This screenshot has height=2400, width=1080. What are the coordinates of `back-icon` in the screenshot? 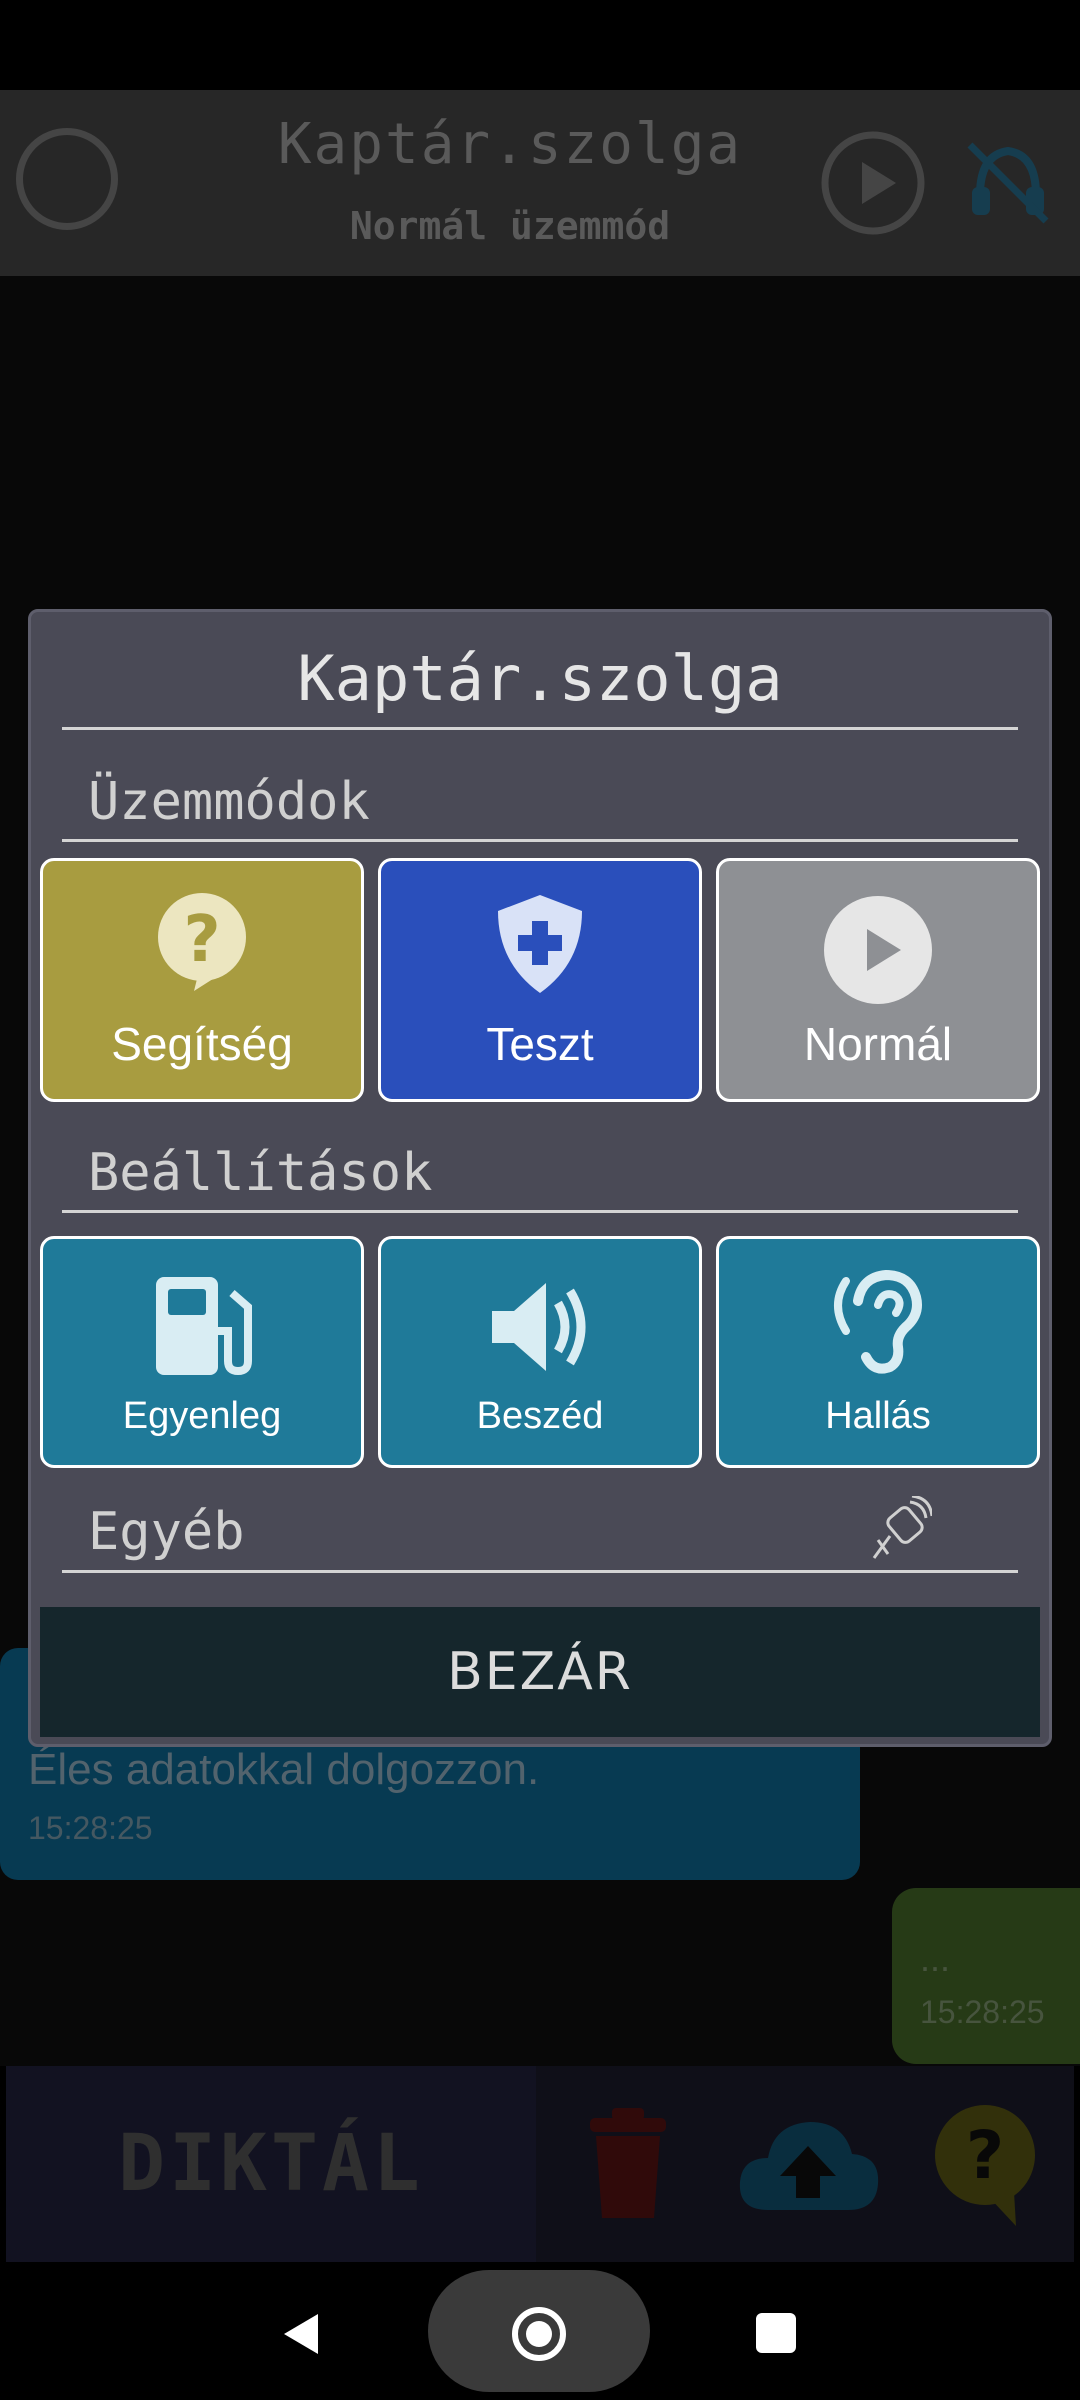 It's located at (302, 2334).